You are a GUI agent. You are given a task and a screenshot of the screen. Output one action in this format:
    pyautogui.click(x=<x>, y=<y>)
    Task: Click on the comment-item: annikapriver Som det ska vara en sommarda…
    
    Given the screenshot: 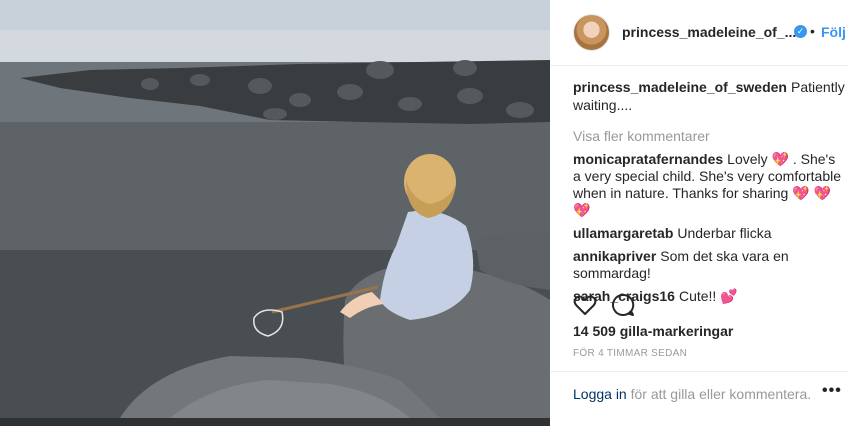 What is the action you would take?
    pyautogui.click(x=708, y=265)
    